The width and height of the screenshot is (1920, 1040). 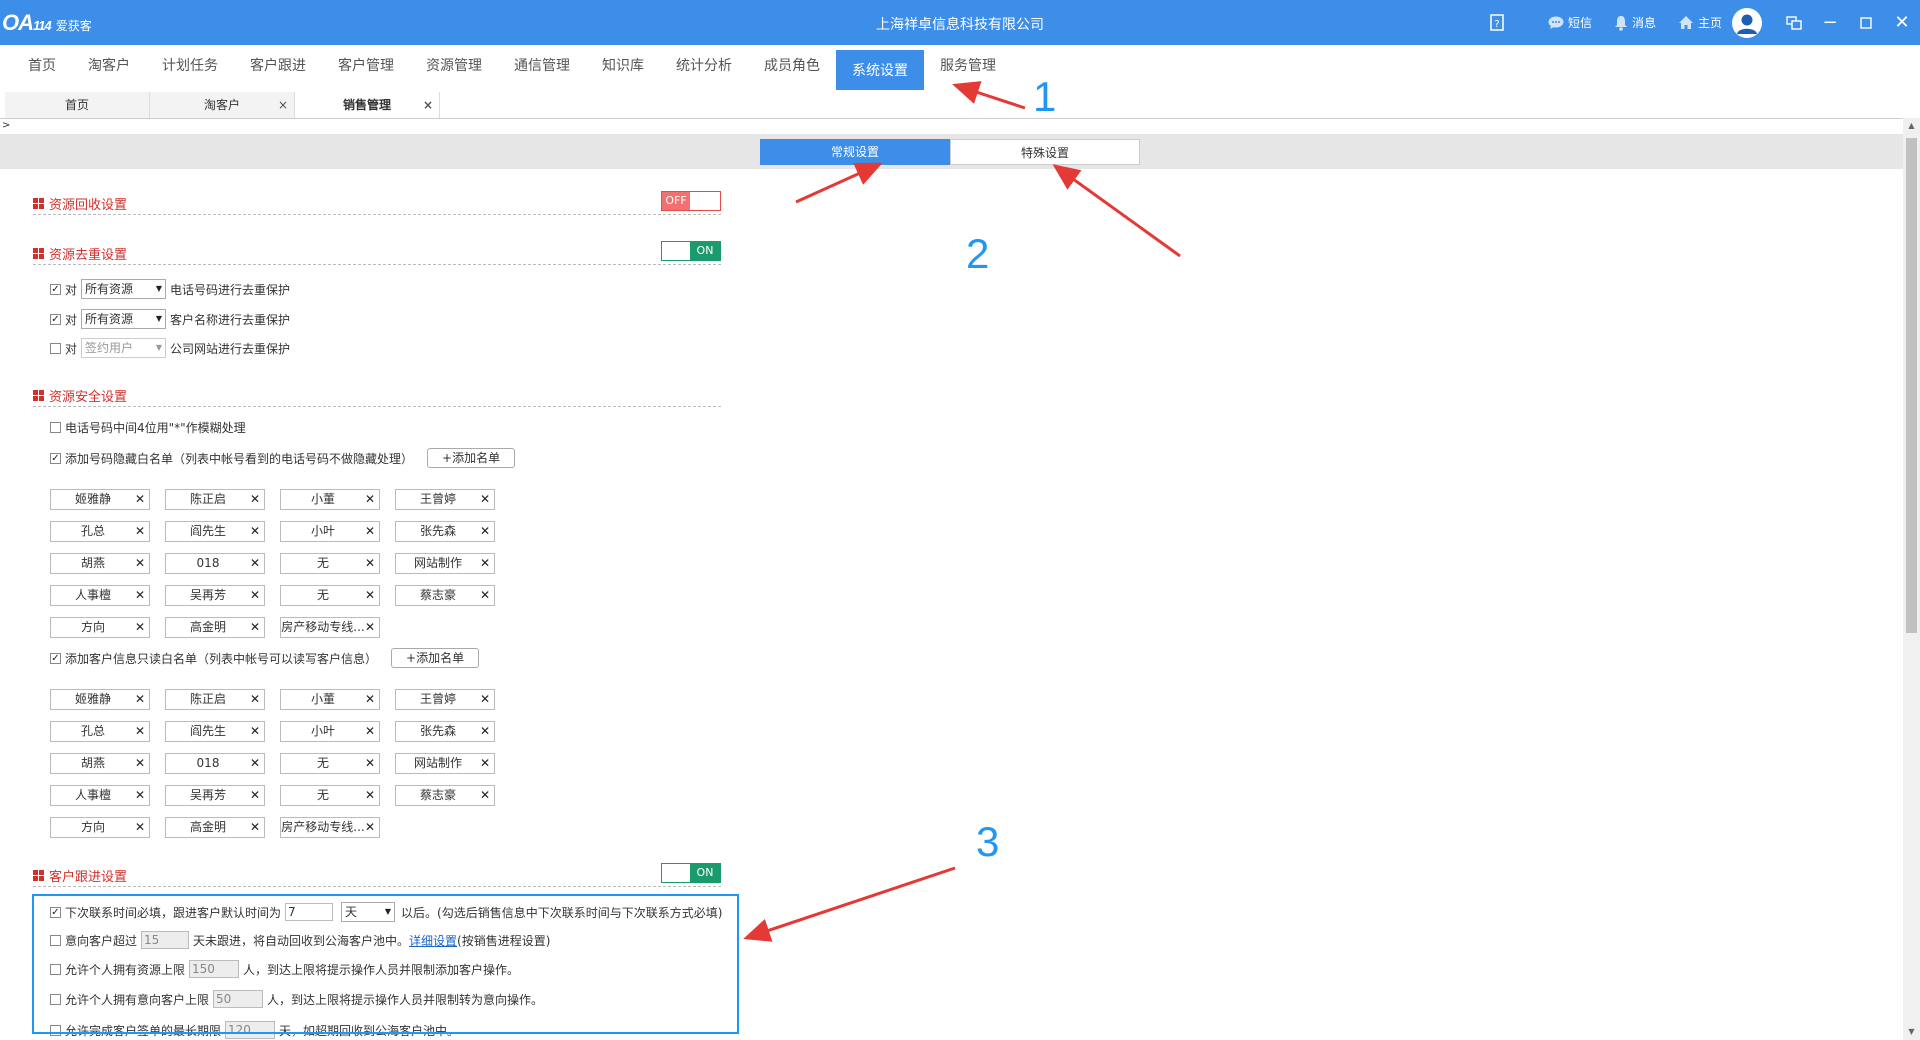 I want to click on annotation-label-3: 3, so click(x=988, y=841).